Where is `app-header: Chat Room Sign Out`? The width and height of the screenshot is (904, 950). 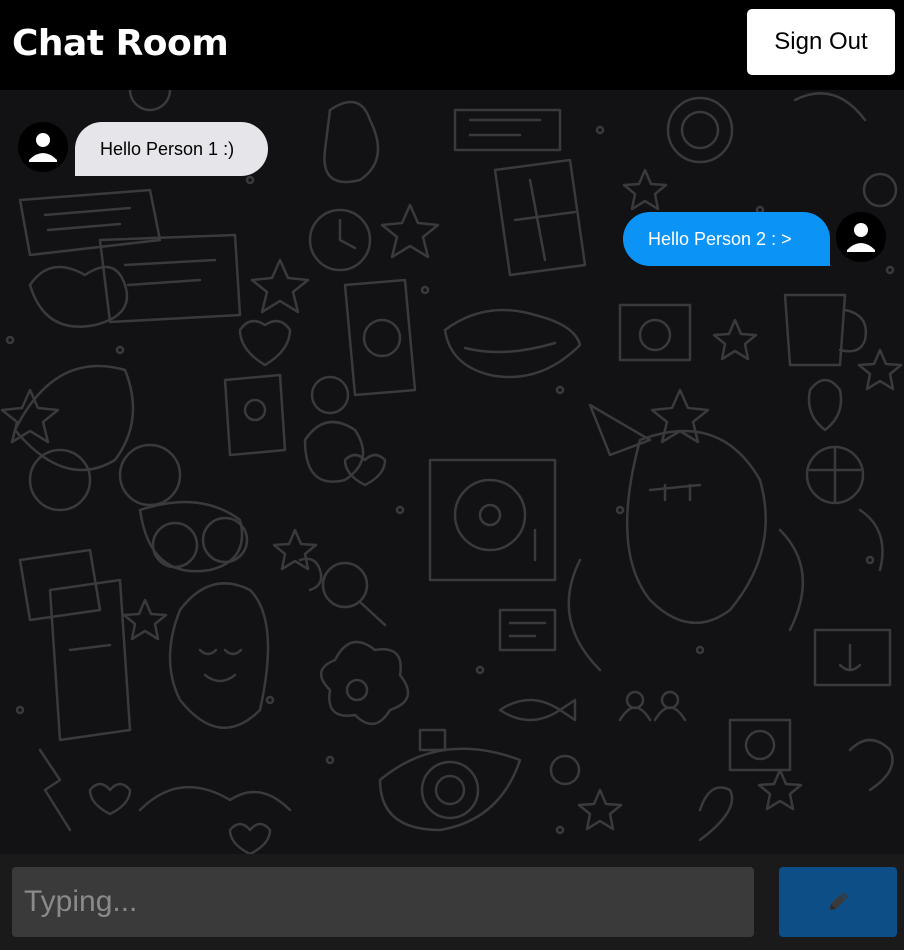 app-header: Chat Room Sign Out is located at coordinates (452, 45).